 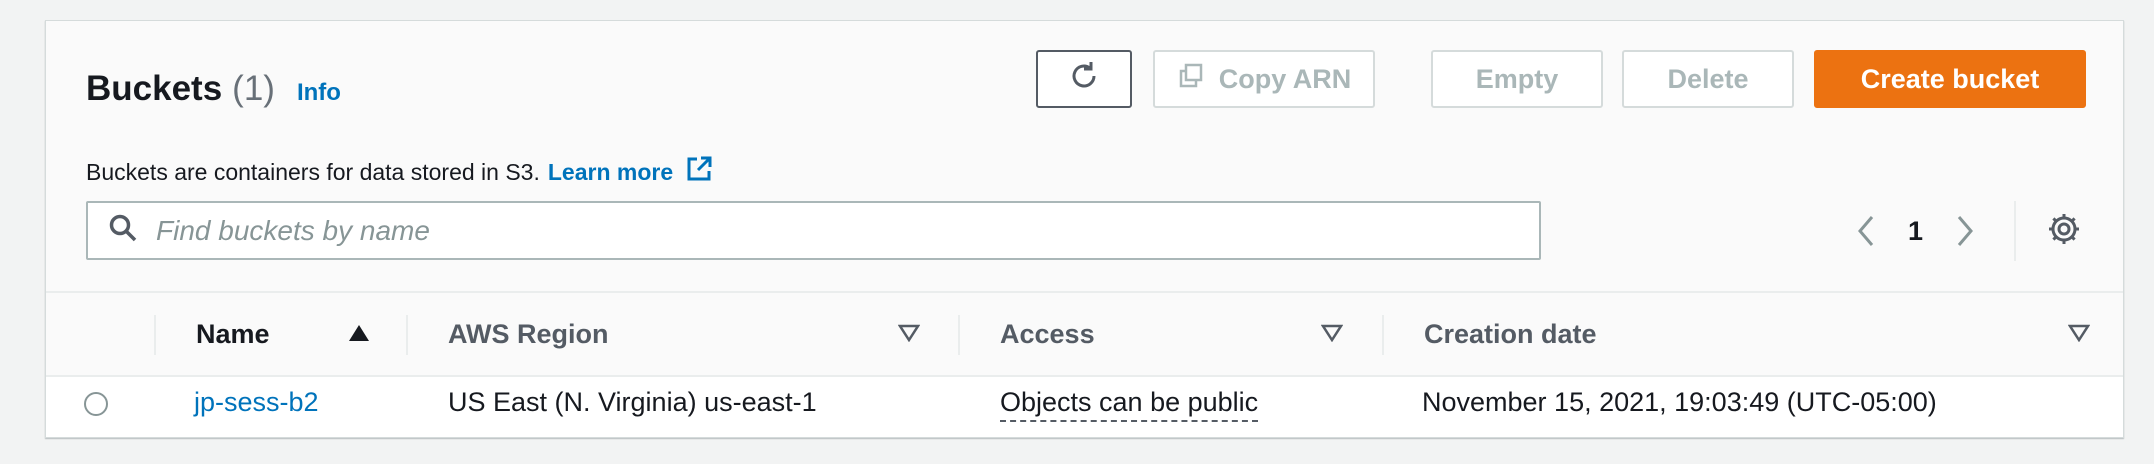 What do you see at coordinates (806, 230) in the screenshot?
I see `search-input` at bounding box center [806, 230].